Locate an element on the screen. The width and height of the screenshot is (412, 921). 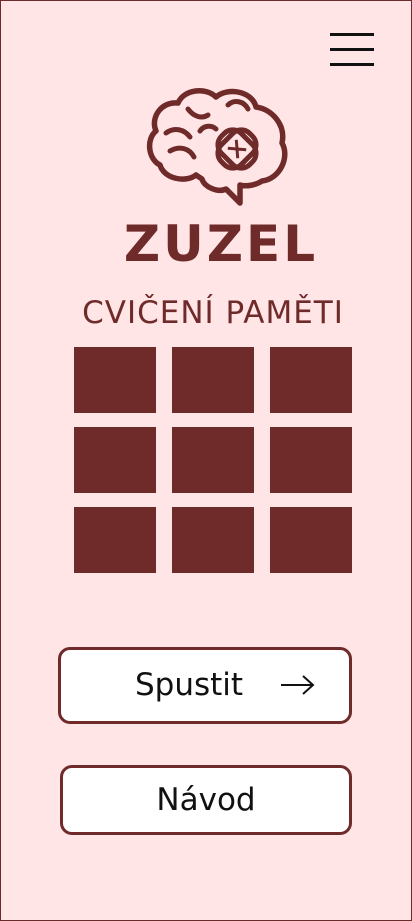
app-title: ZUZEL is located at coordinates (221, 244).